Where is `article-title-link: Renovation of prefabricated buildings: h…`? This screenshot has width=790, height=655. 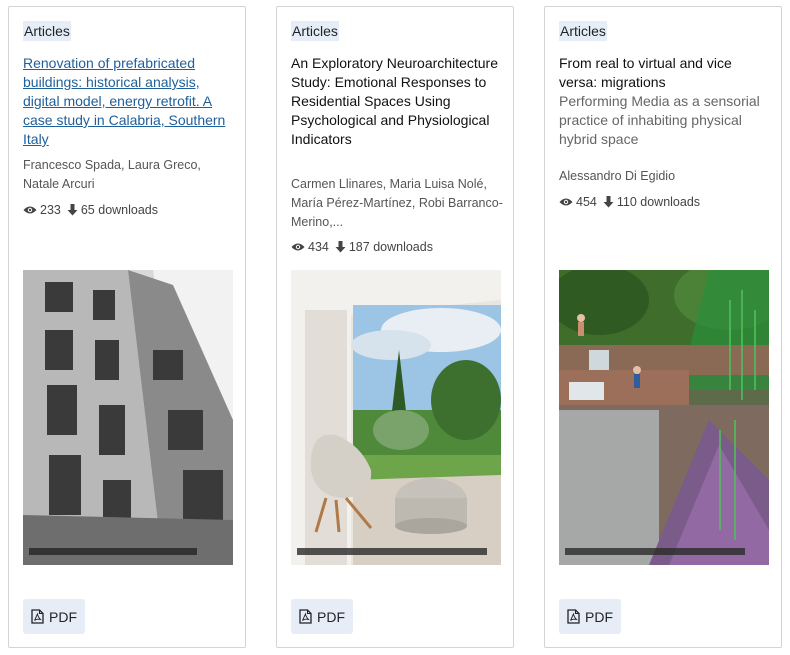
article-title-link: Renovation of prefabricated buildings: h… is located at coordinates (128, 101).